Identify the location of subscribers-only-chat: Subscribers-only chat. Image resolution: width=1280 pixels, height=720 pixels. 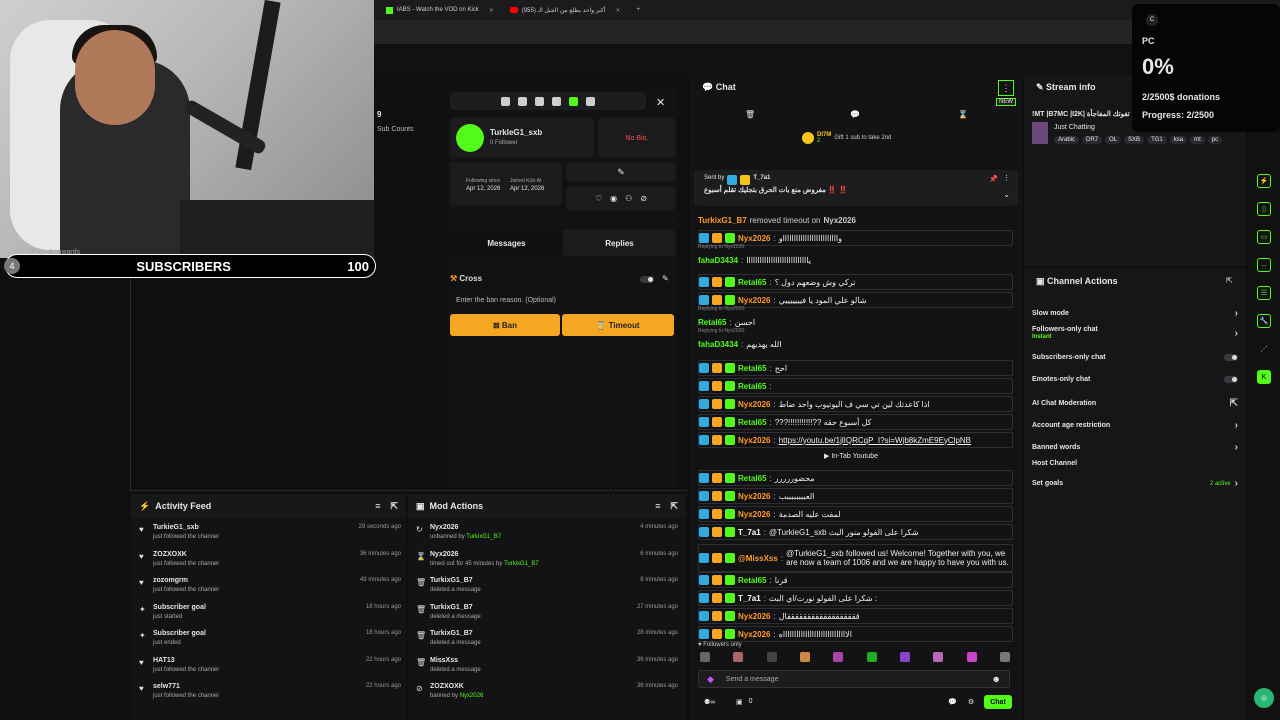
(1135, 357).